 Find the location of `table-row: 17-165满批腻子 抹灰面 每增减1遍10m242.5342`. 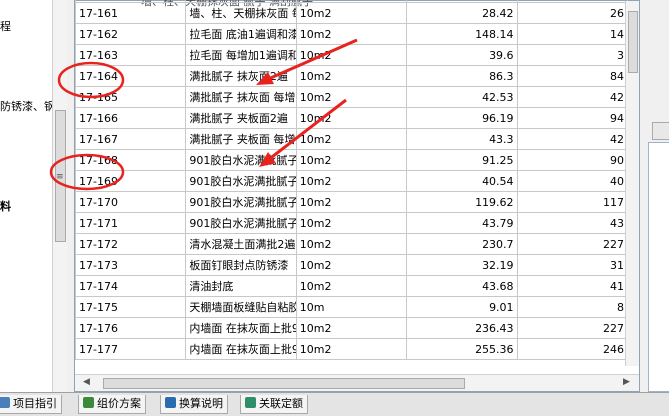

table-row: 17-165满批腻子 抹灰面 每增减1遍10m242.5342 is located at coordinates (351, 97).